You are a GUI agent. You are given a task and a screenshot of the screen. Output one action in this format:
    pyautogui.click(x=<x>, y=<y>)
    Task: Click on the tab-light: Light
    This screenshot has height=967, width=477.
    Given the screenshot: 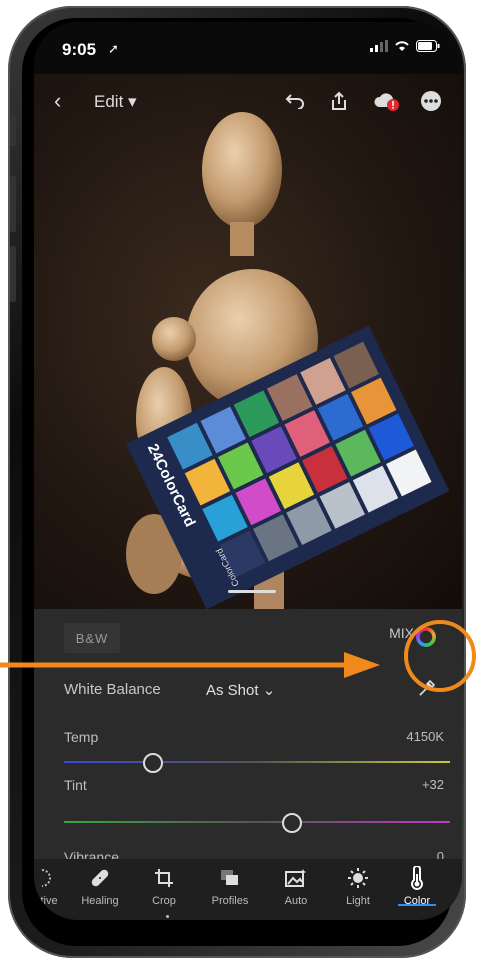 What is the action you would take?
    pyautogui.click(x=358, y=889)
    